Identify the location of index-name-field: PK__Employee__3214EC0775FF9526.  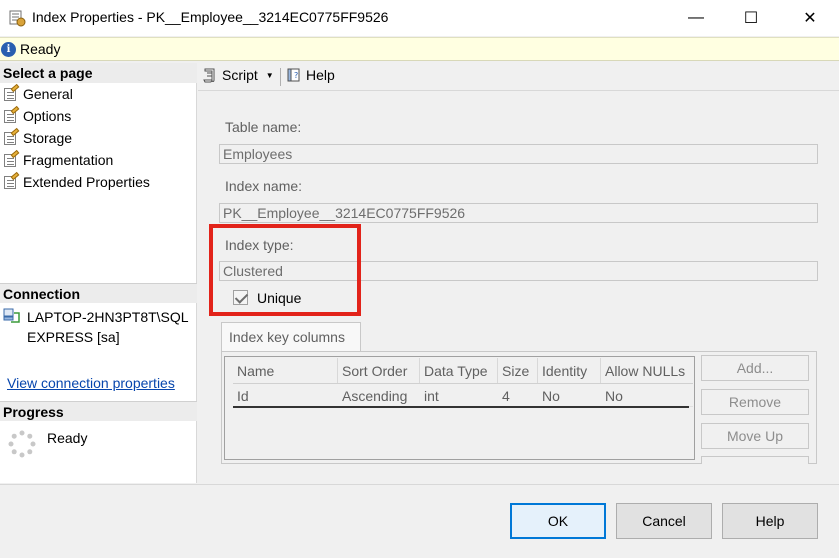
(518, 213).